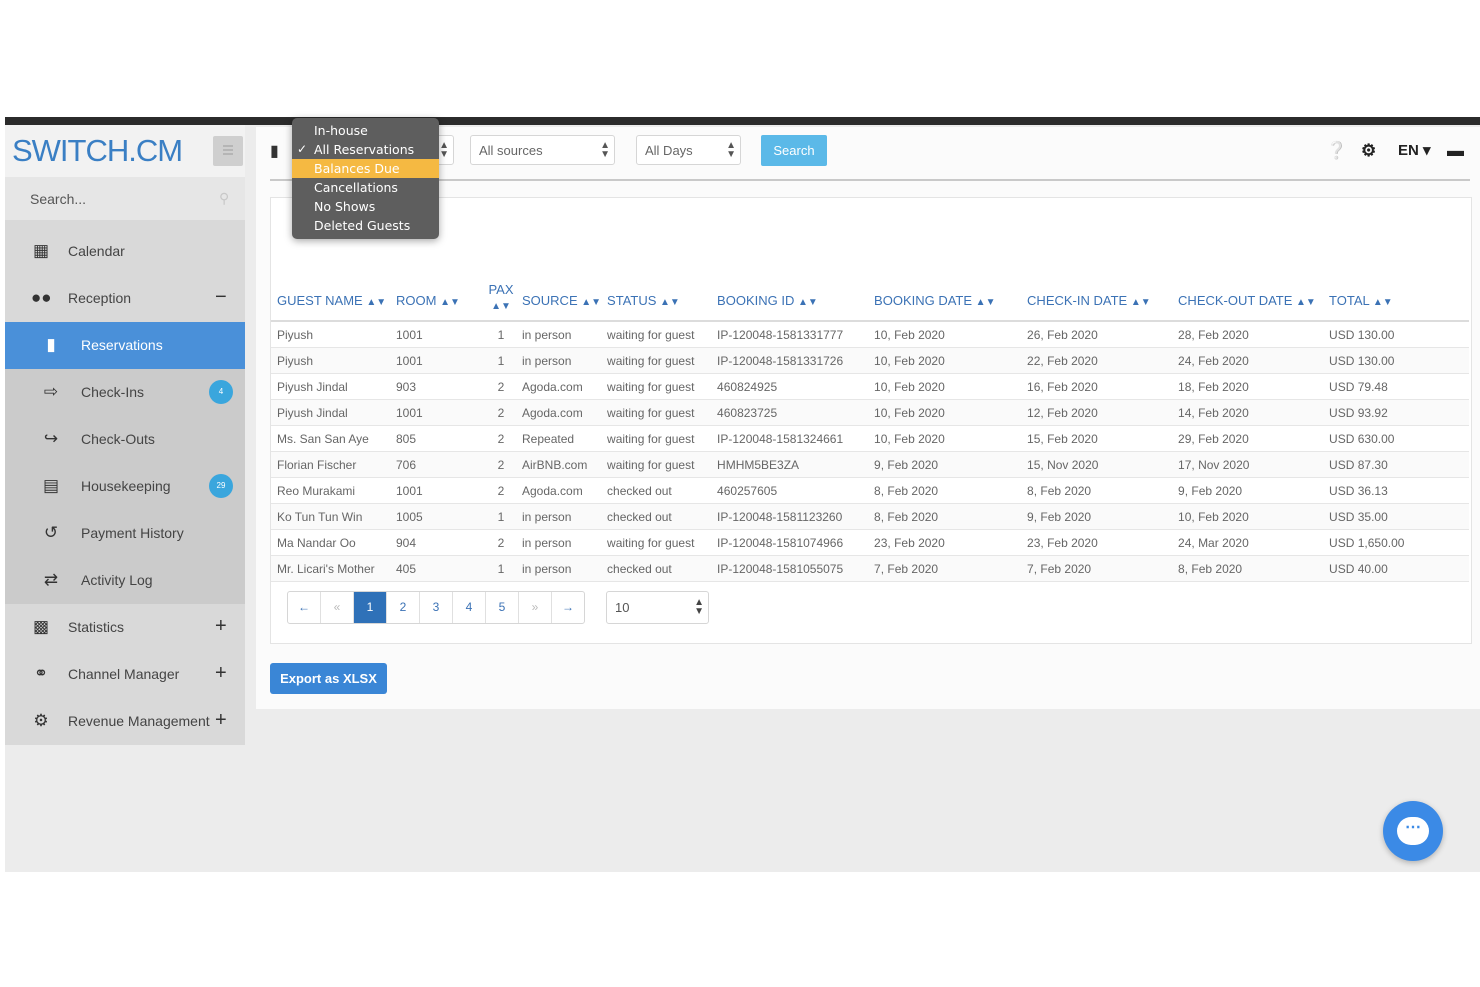 The image size is (1480, 987). Describe the element at coordinates (221, 392) in the screenshot. I see `check-ins-count-badge: 4` at that location.